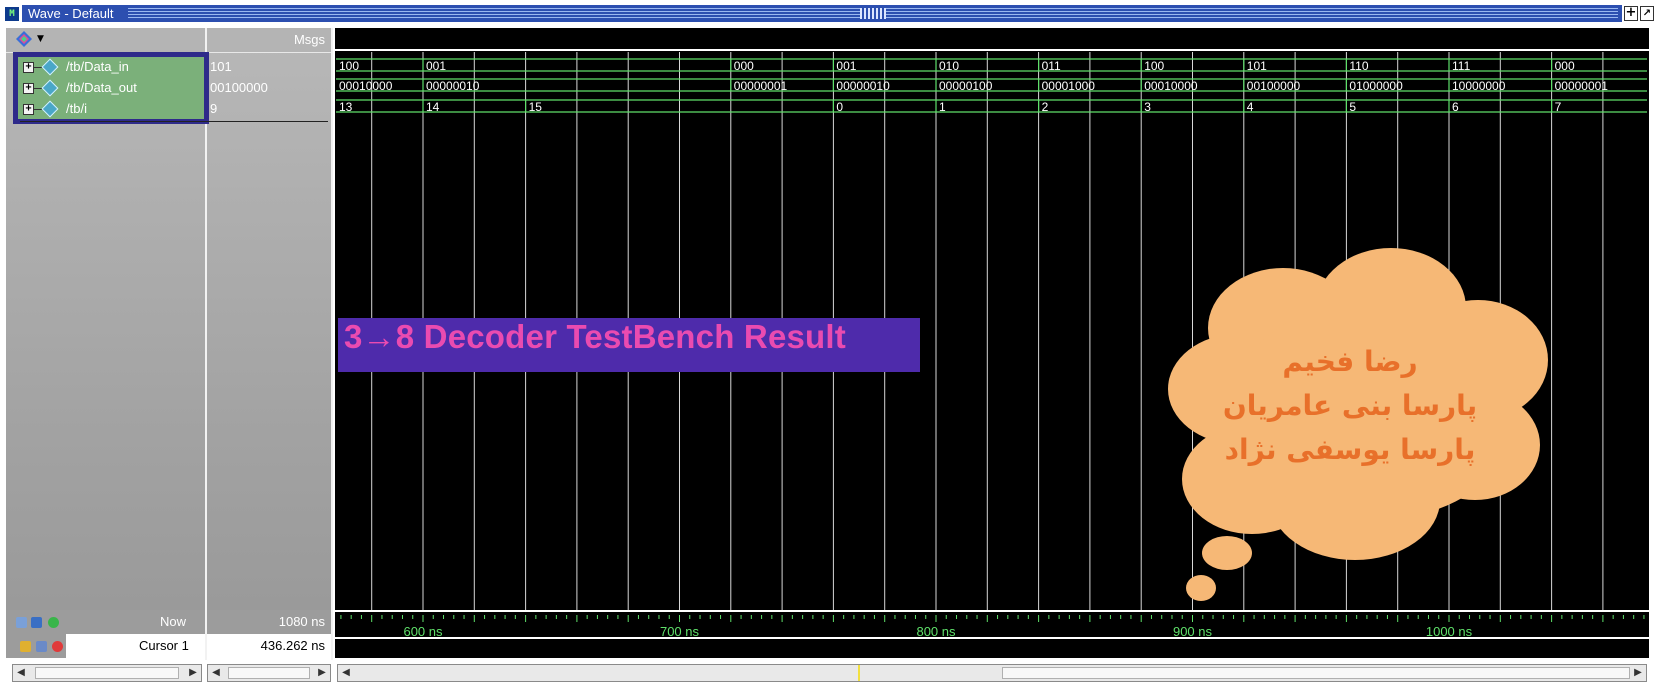  I want to click on i-bus-value: 1, so click(942, 107).